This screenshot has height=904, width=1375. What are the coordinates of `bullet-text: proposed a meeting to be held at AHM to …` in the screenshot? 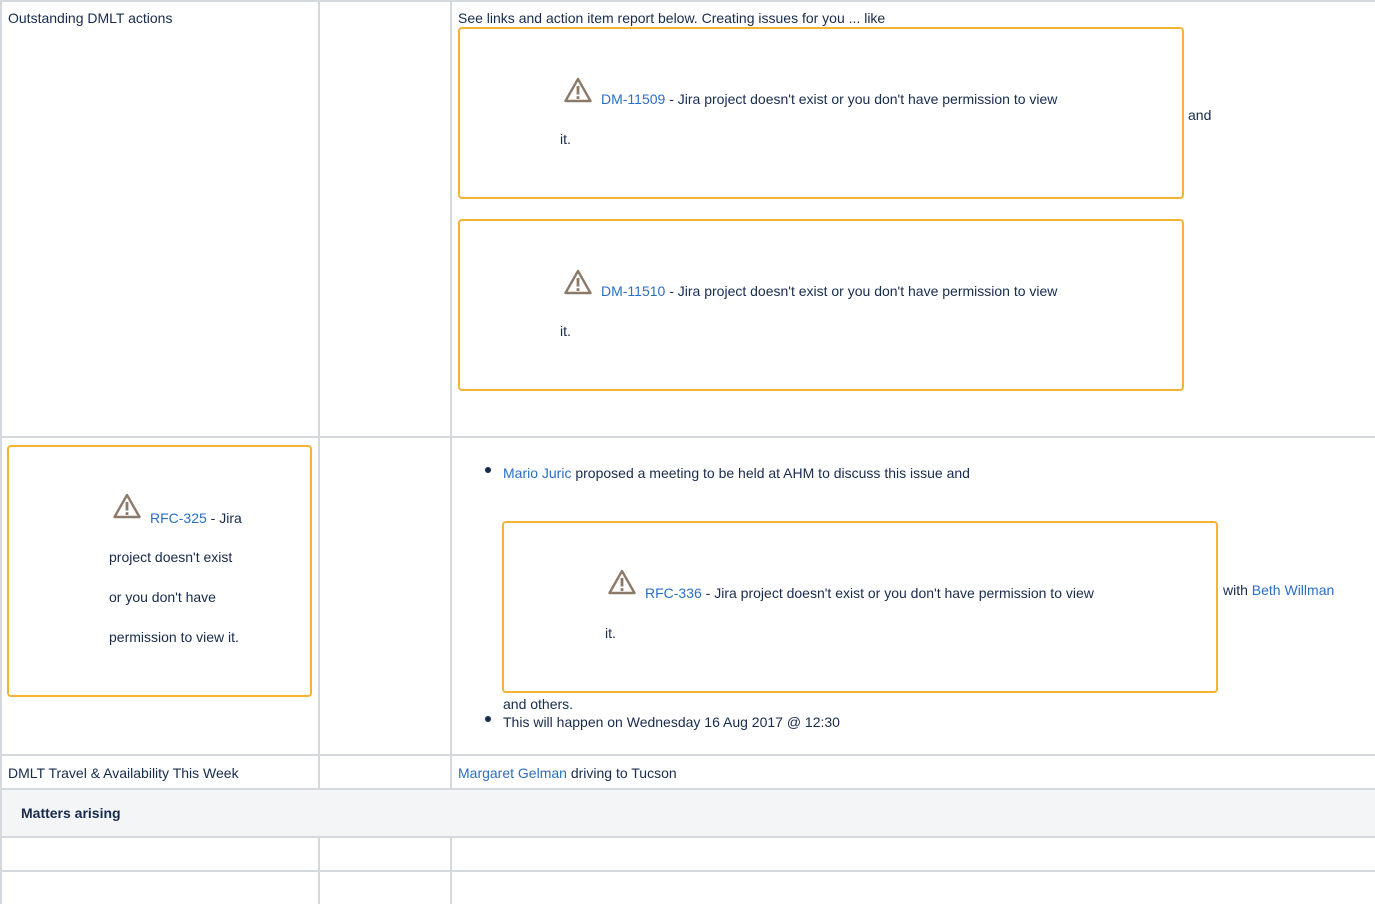 It's located at (770, 473).